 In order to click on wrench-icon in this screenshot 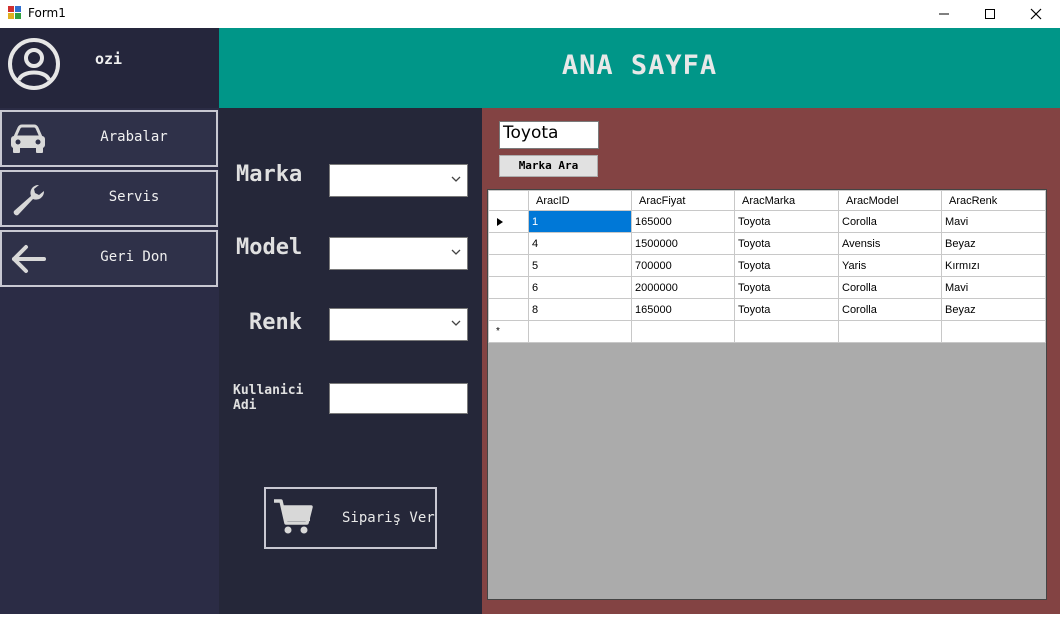, I will do `click(29, 200)`.